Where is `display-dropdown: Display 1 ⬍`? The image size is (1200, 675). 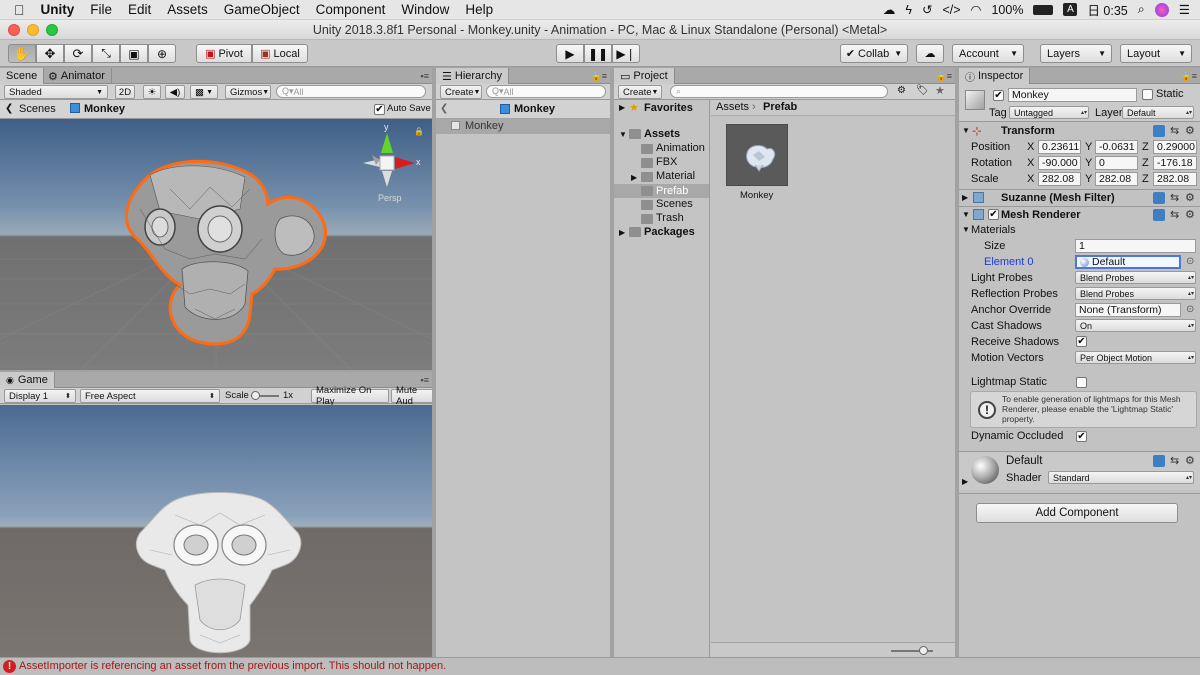 display-dropdown: Display 1 ⬍ is located at coordinates (40, 396).